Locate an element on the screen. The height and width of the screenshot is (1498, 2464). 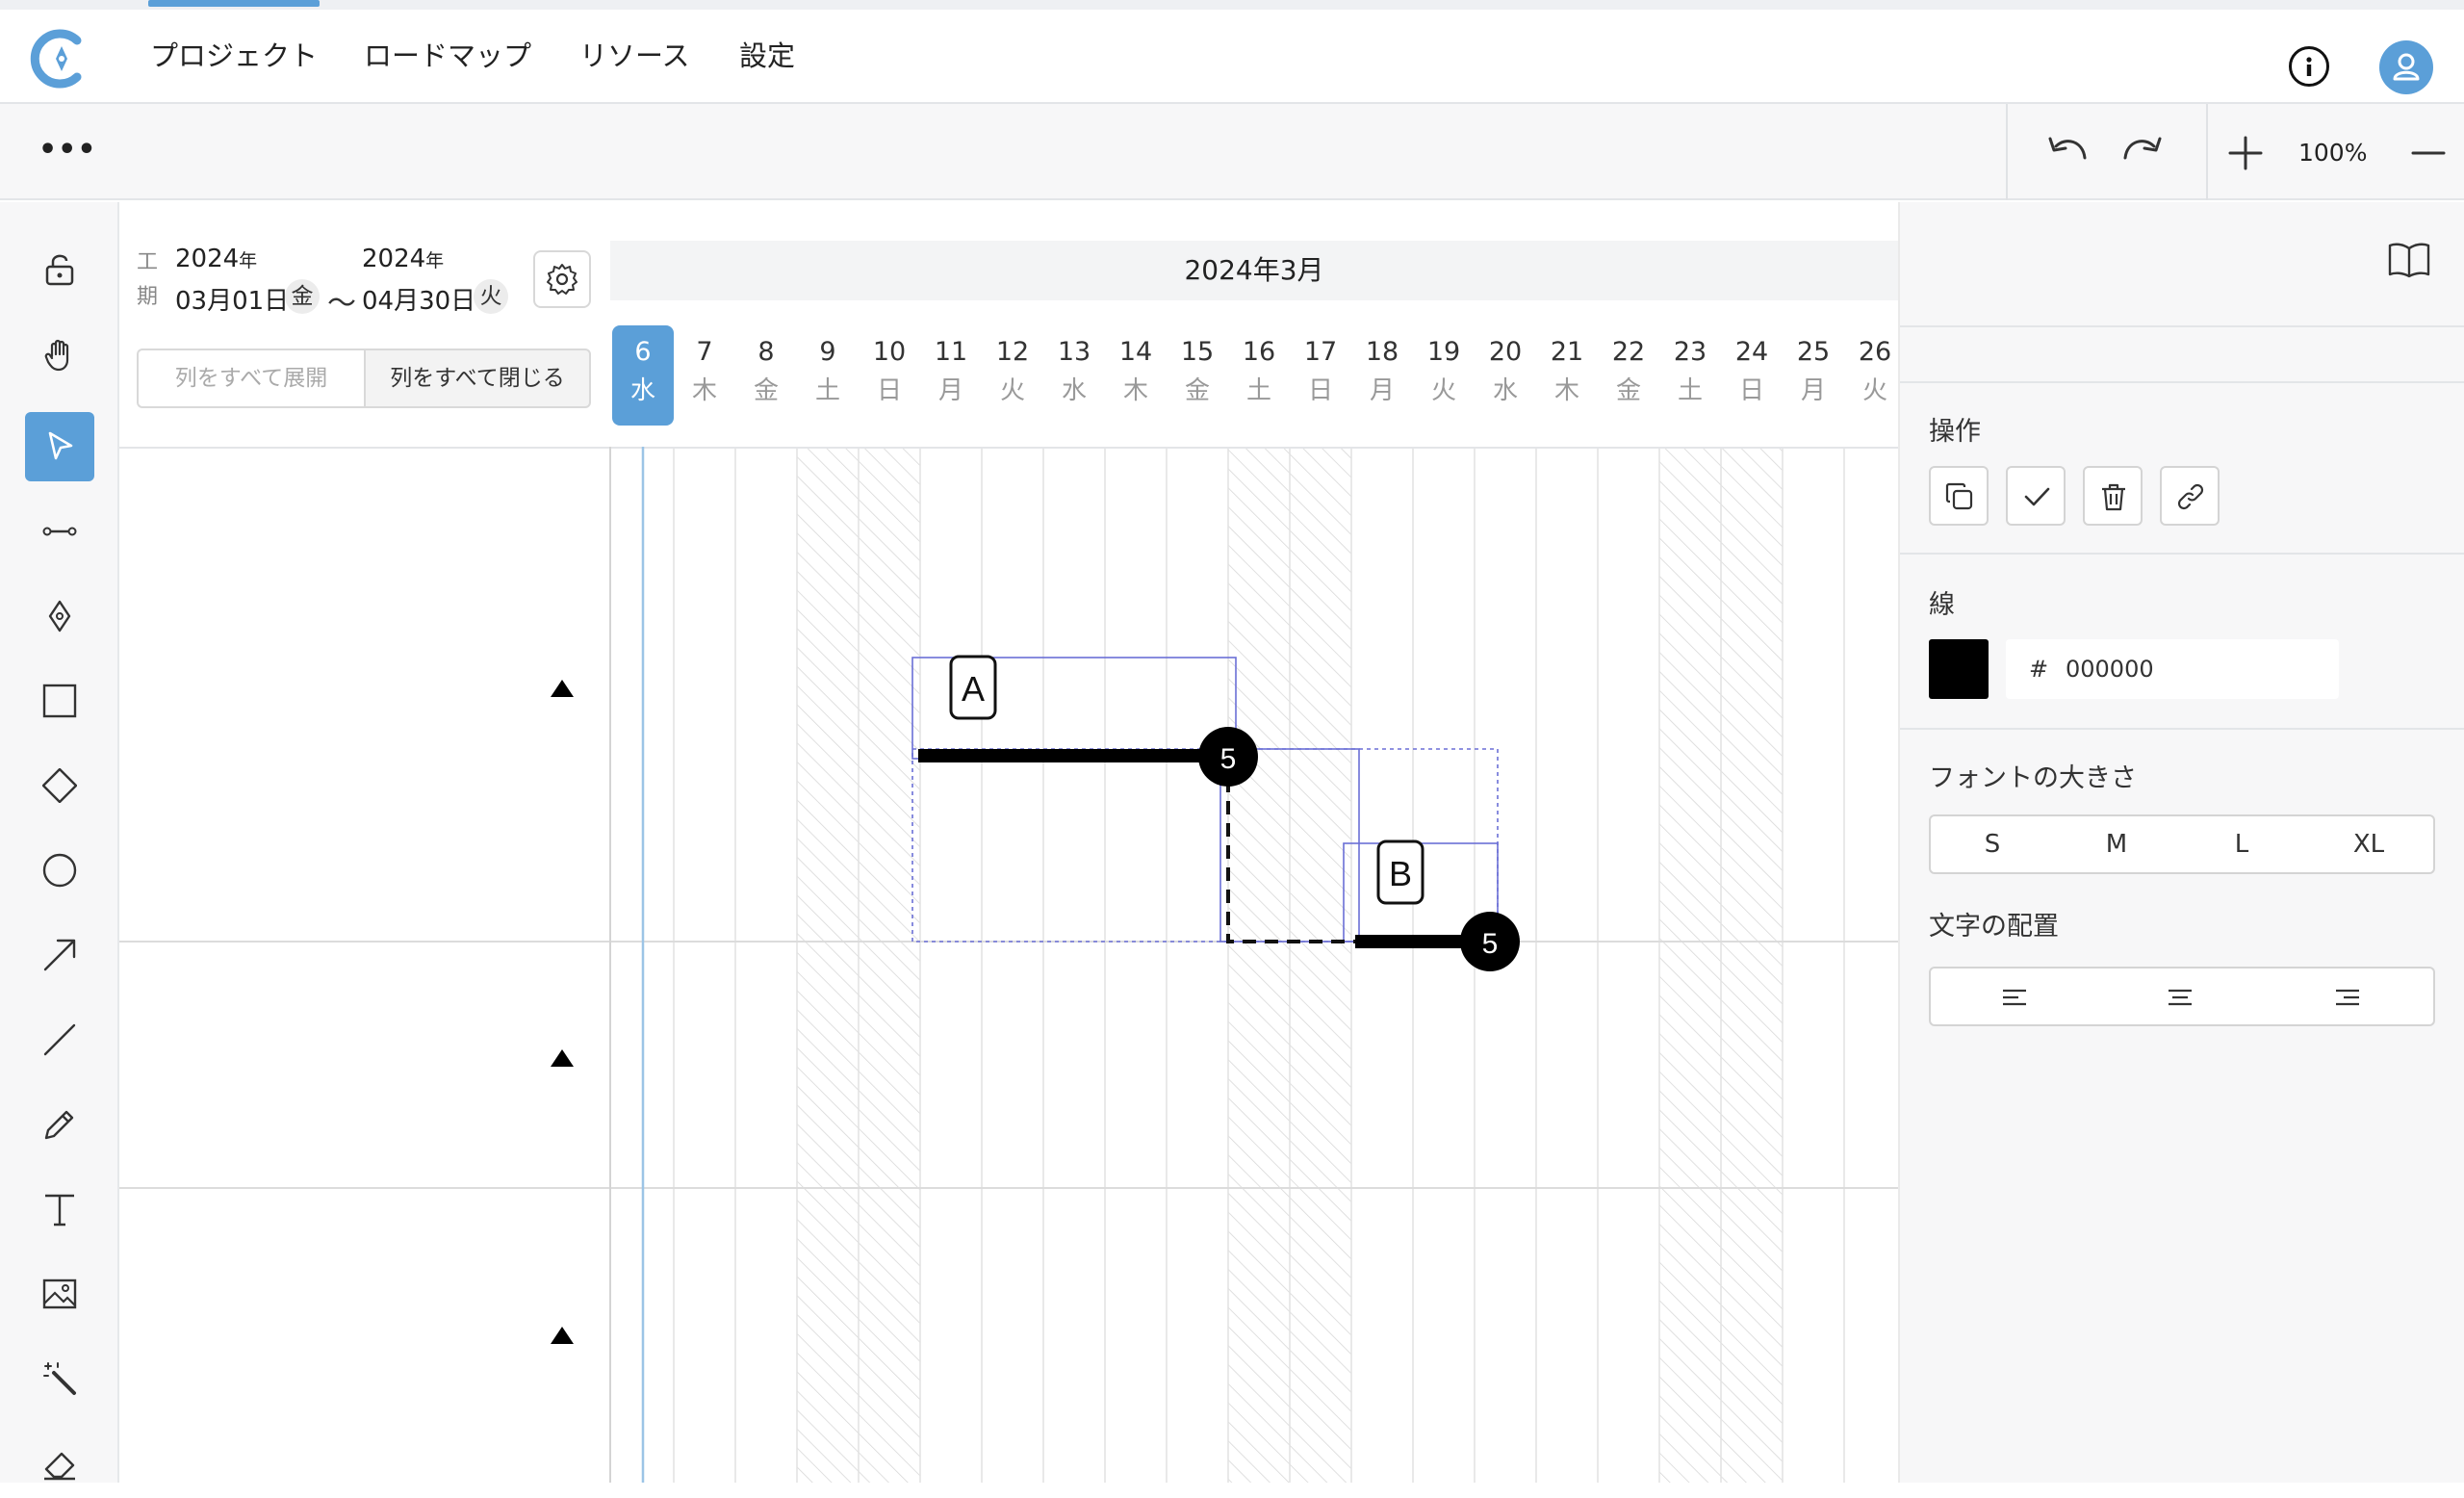
day-cell: 16 土 is located at coordinates (1259, 375).